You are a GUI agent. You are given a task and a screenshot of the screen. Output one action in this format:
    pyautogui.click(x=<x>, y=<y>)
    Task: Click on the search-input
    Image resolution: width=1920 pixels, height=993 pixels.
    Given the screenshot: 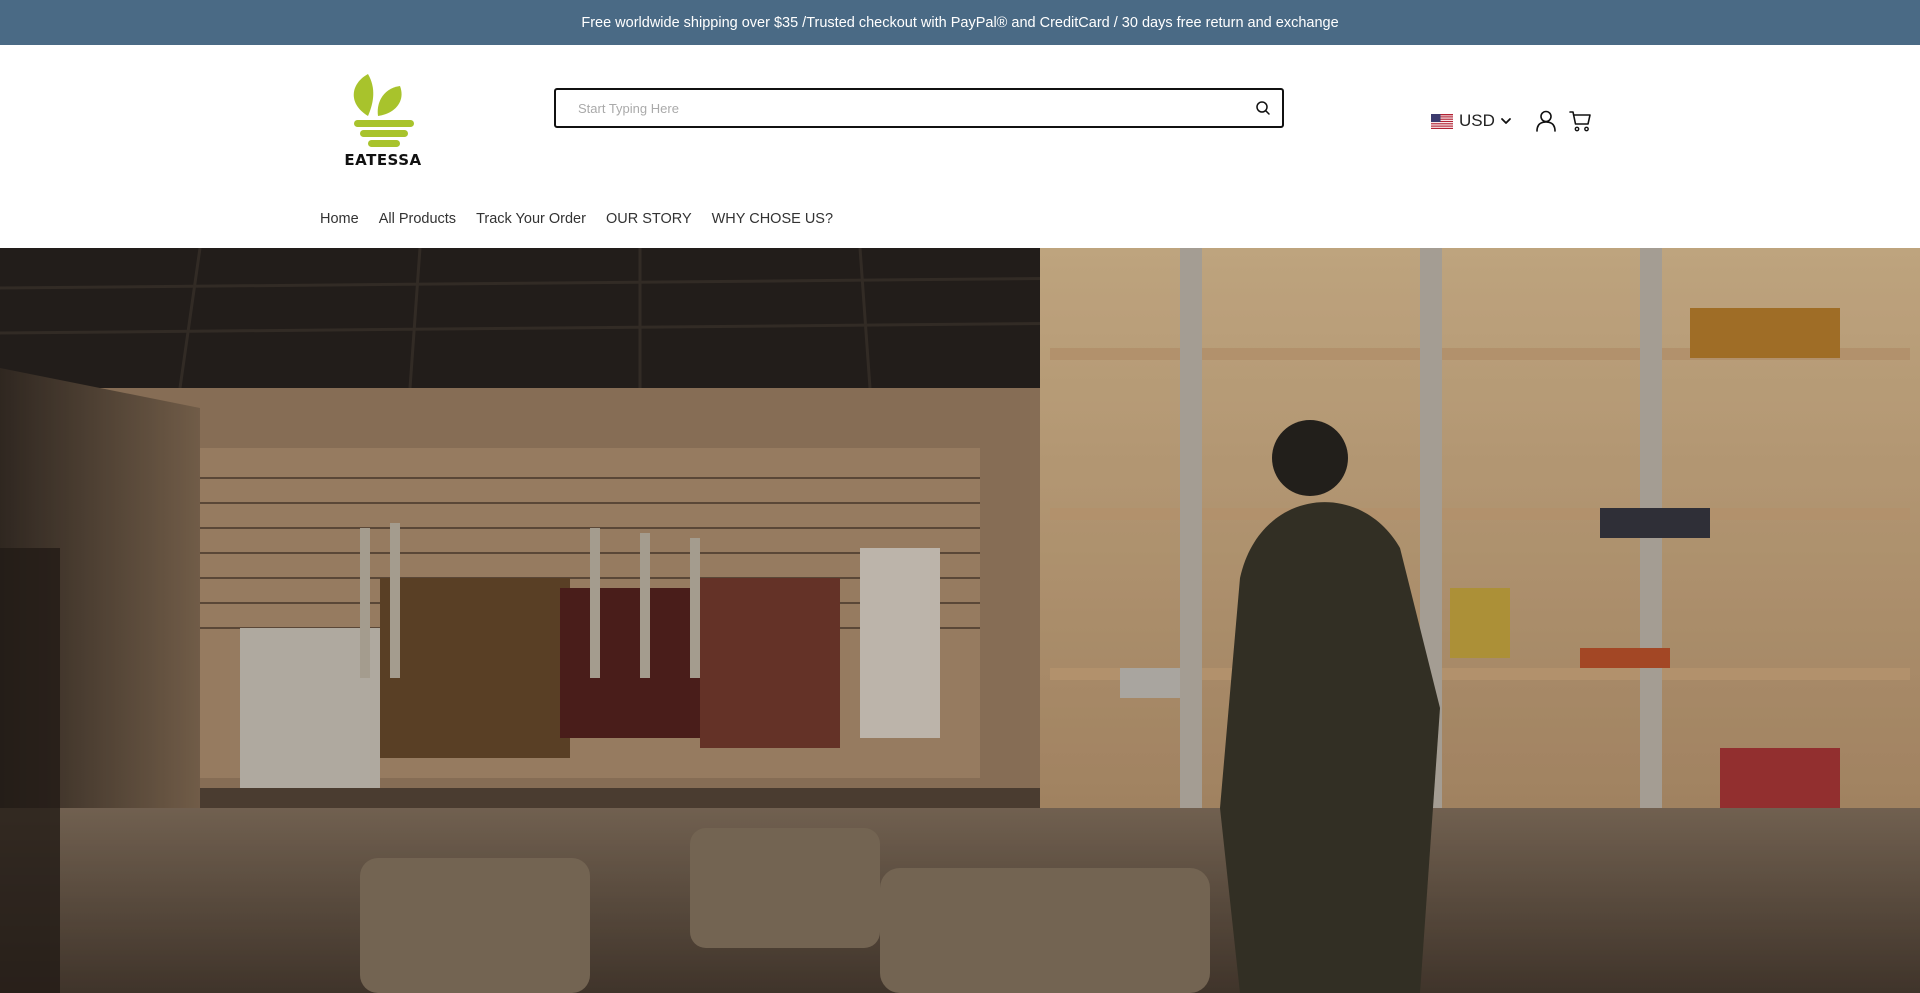 What is the action you would take?
    pyautogui.click(x=896, y=108)
    